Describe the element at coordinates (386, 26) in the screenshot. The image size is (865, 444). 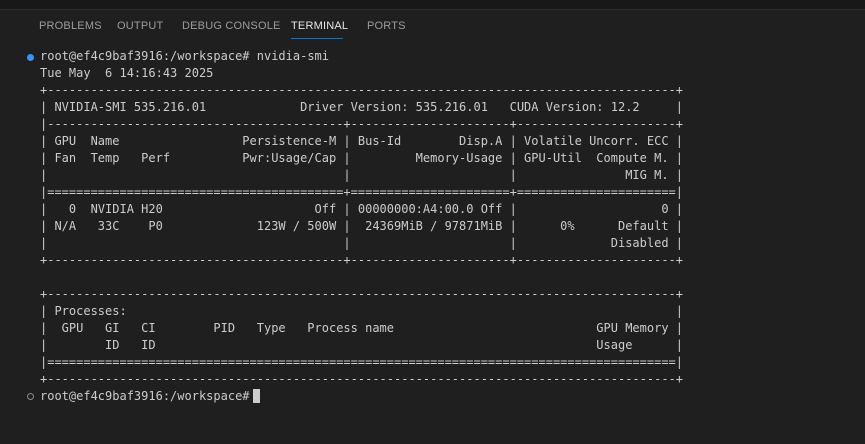
I see `tab-ports: PORTS` at that location.